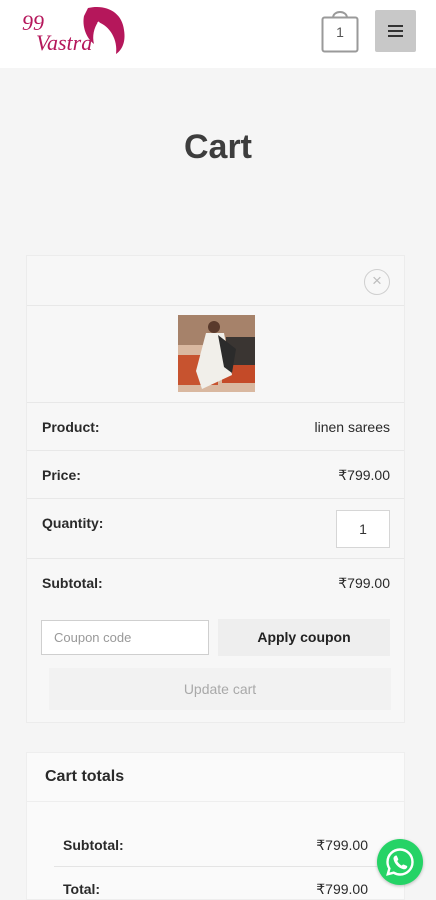  What do you see at coordinates (215, 475) in the screenshot?
I see `price-row: Price: ₹799.00` at bounding box center [215, 475].